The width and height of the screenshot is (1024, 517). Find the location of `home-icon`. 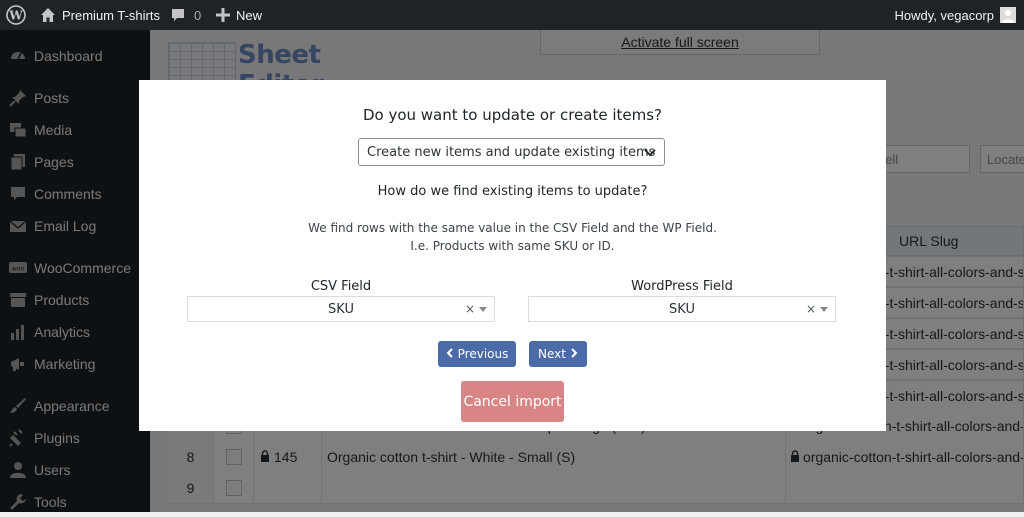

home-icon is located at coordinates (48, 15).